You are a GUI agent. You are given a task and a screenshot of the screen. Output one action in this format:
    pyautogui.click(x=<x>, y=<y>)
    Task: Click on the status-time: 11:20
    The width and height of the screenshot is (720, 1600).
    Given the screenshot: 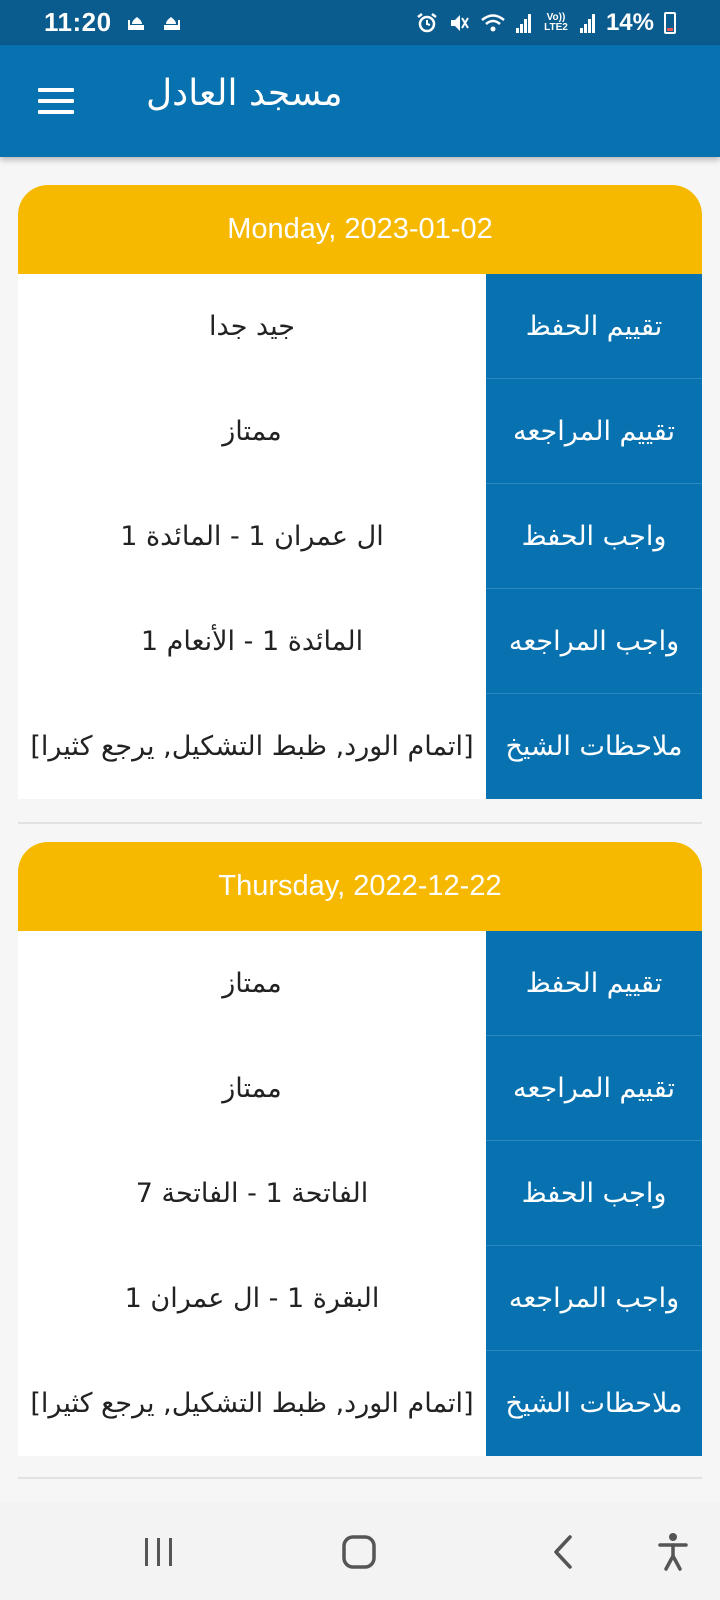 What is the action you would take?
    pyautogui.click(x=78, y=22)
    